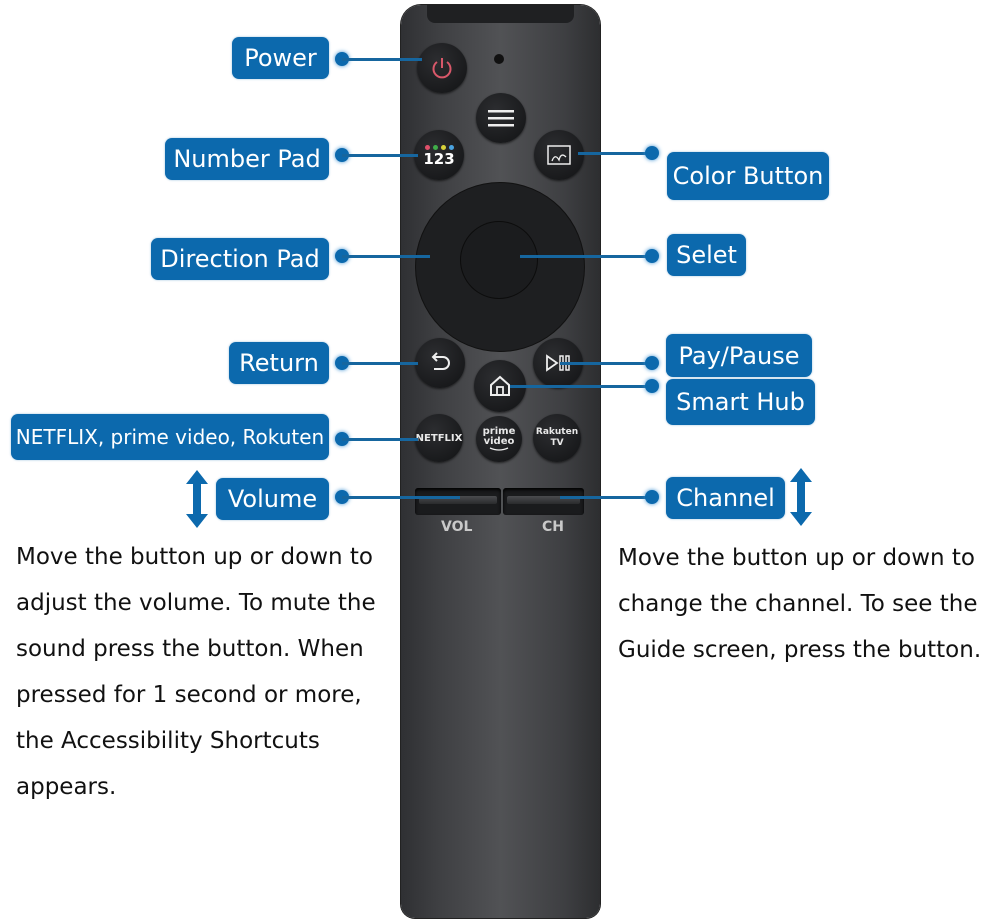 This screenshot has height=924, width=994. What do you see at coordinates (272, 499) in the screenshot?
I see `label-volume: Volume` at bounding box center [272, 499].